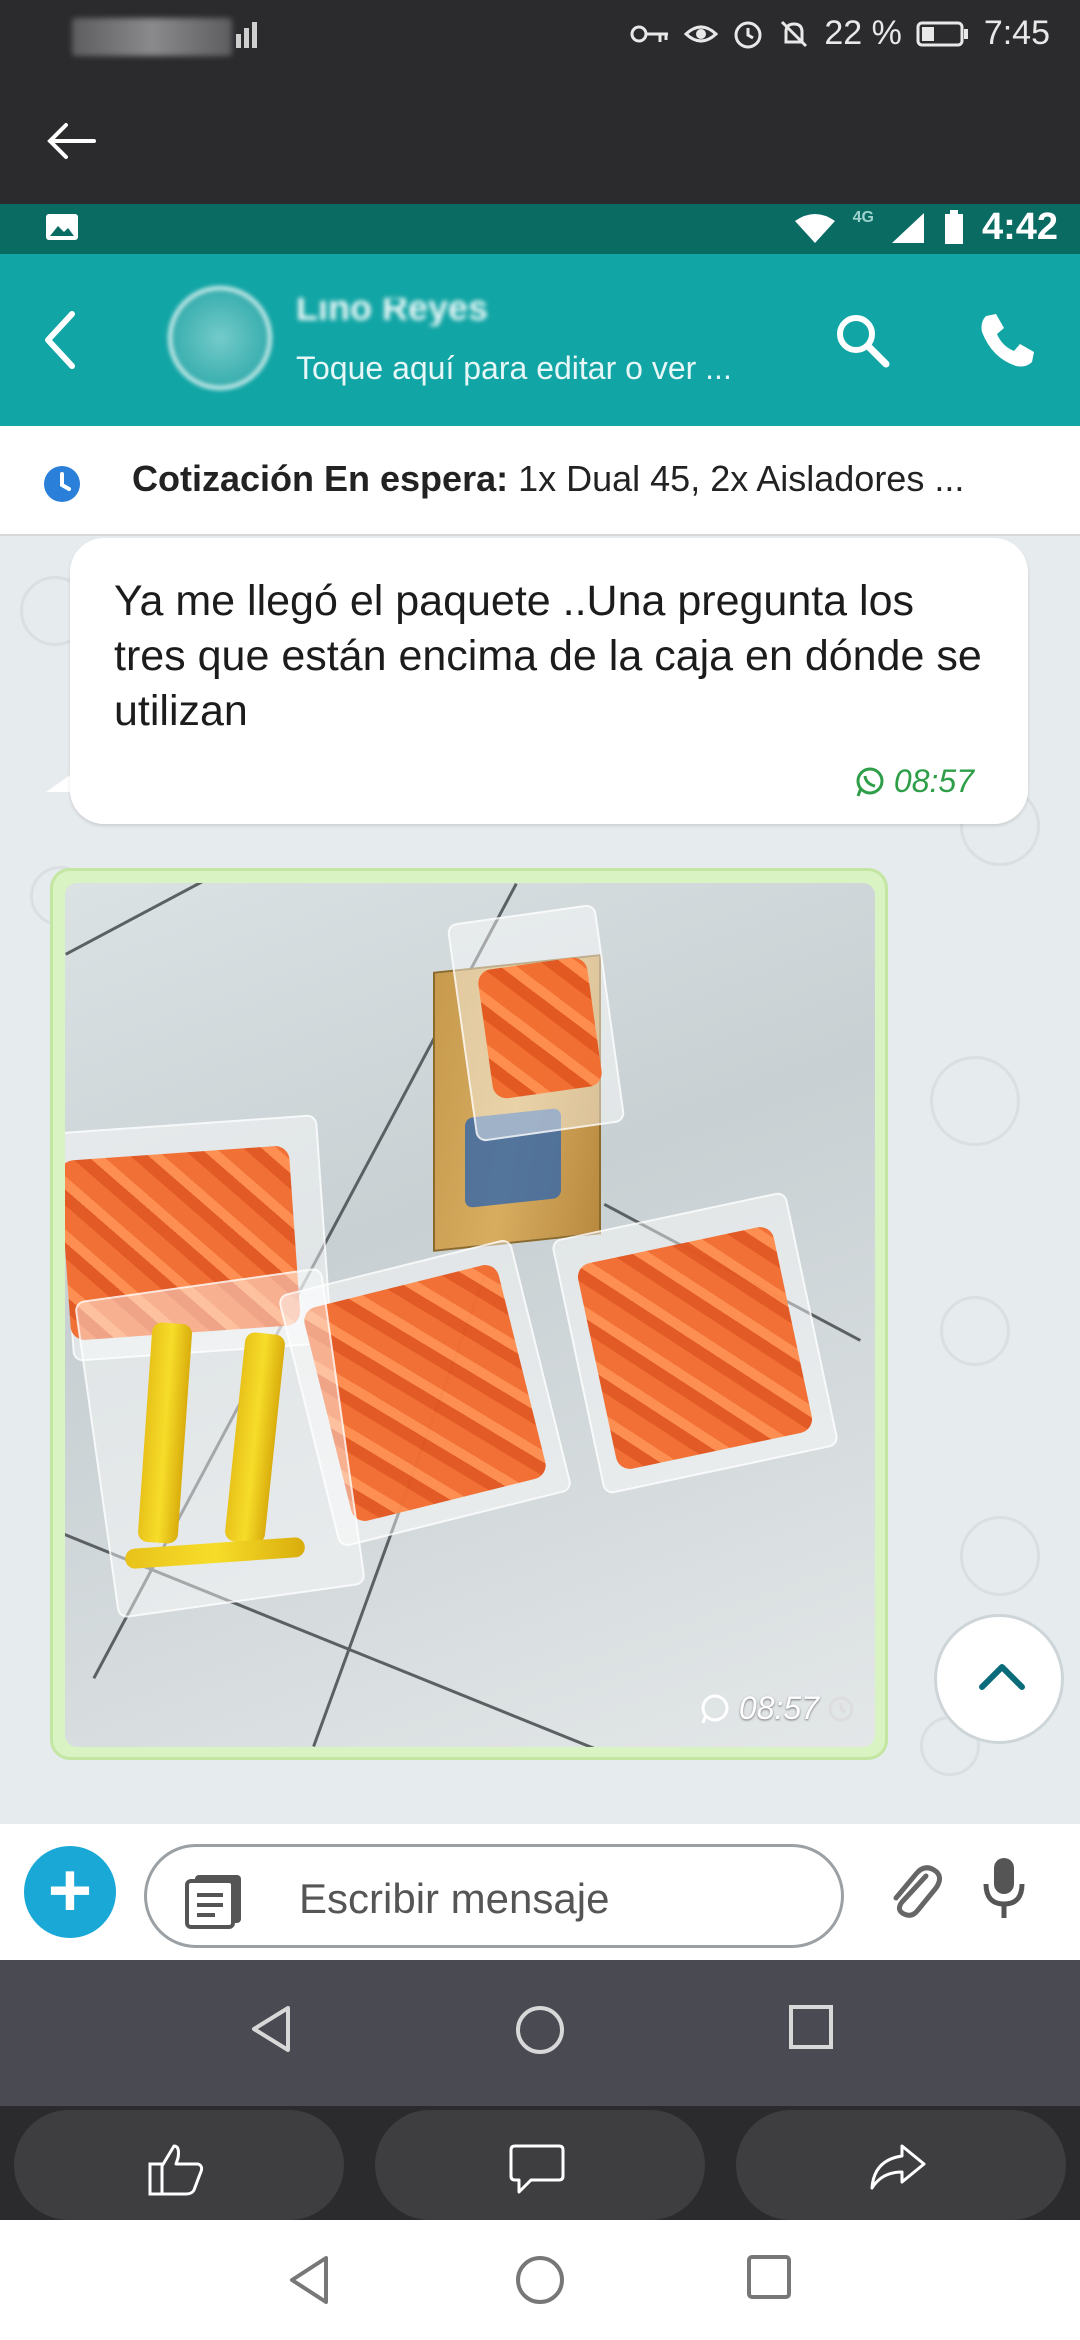 Image resolution: width=1080 pixels, height=2340 pixels. What do you see at coordinates (416, 312) in the screenshot?
I see `contact-name: Lino Reyes` at bounding box center [416, 312].